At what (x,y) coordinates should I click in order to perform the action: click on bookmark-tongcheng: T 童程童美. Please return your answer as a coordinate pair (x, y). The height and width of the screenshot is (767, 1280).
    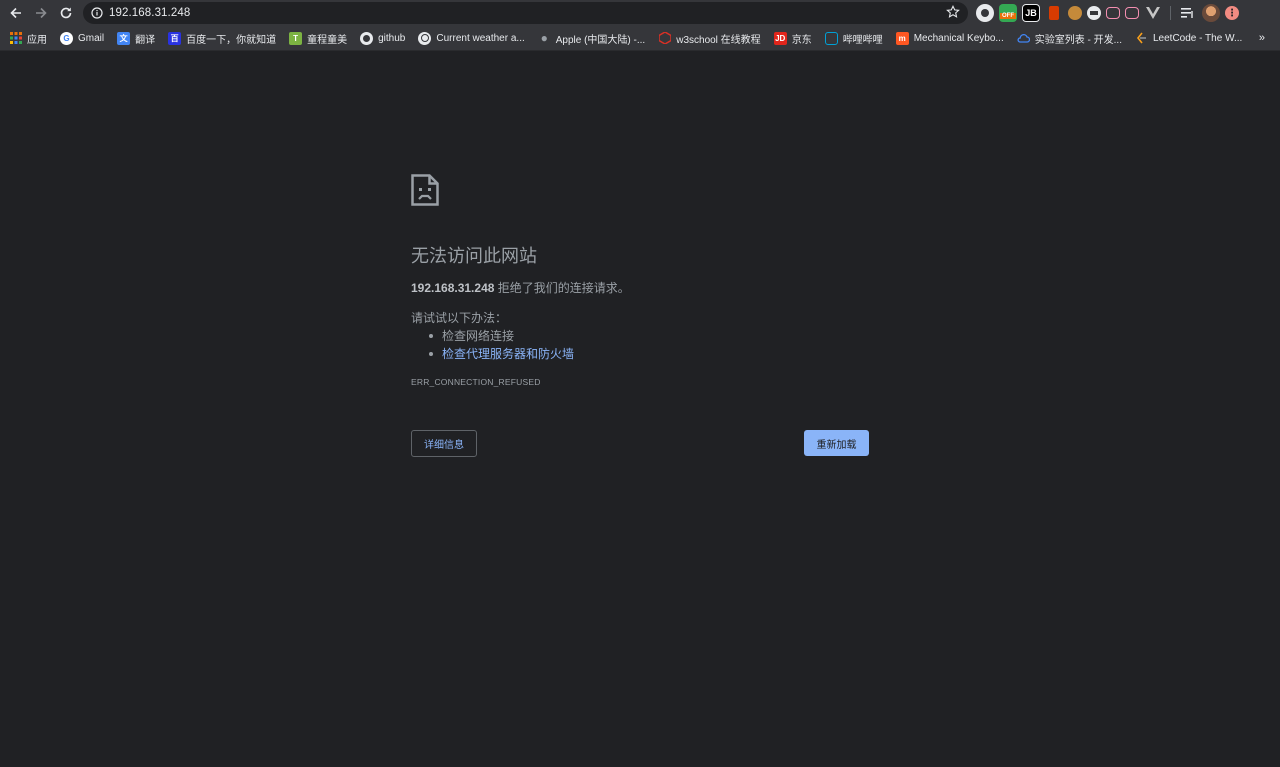
    Looking at the image, I should click on (318, 38).